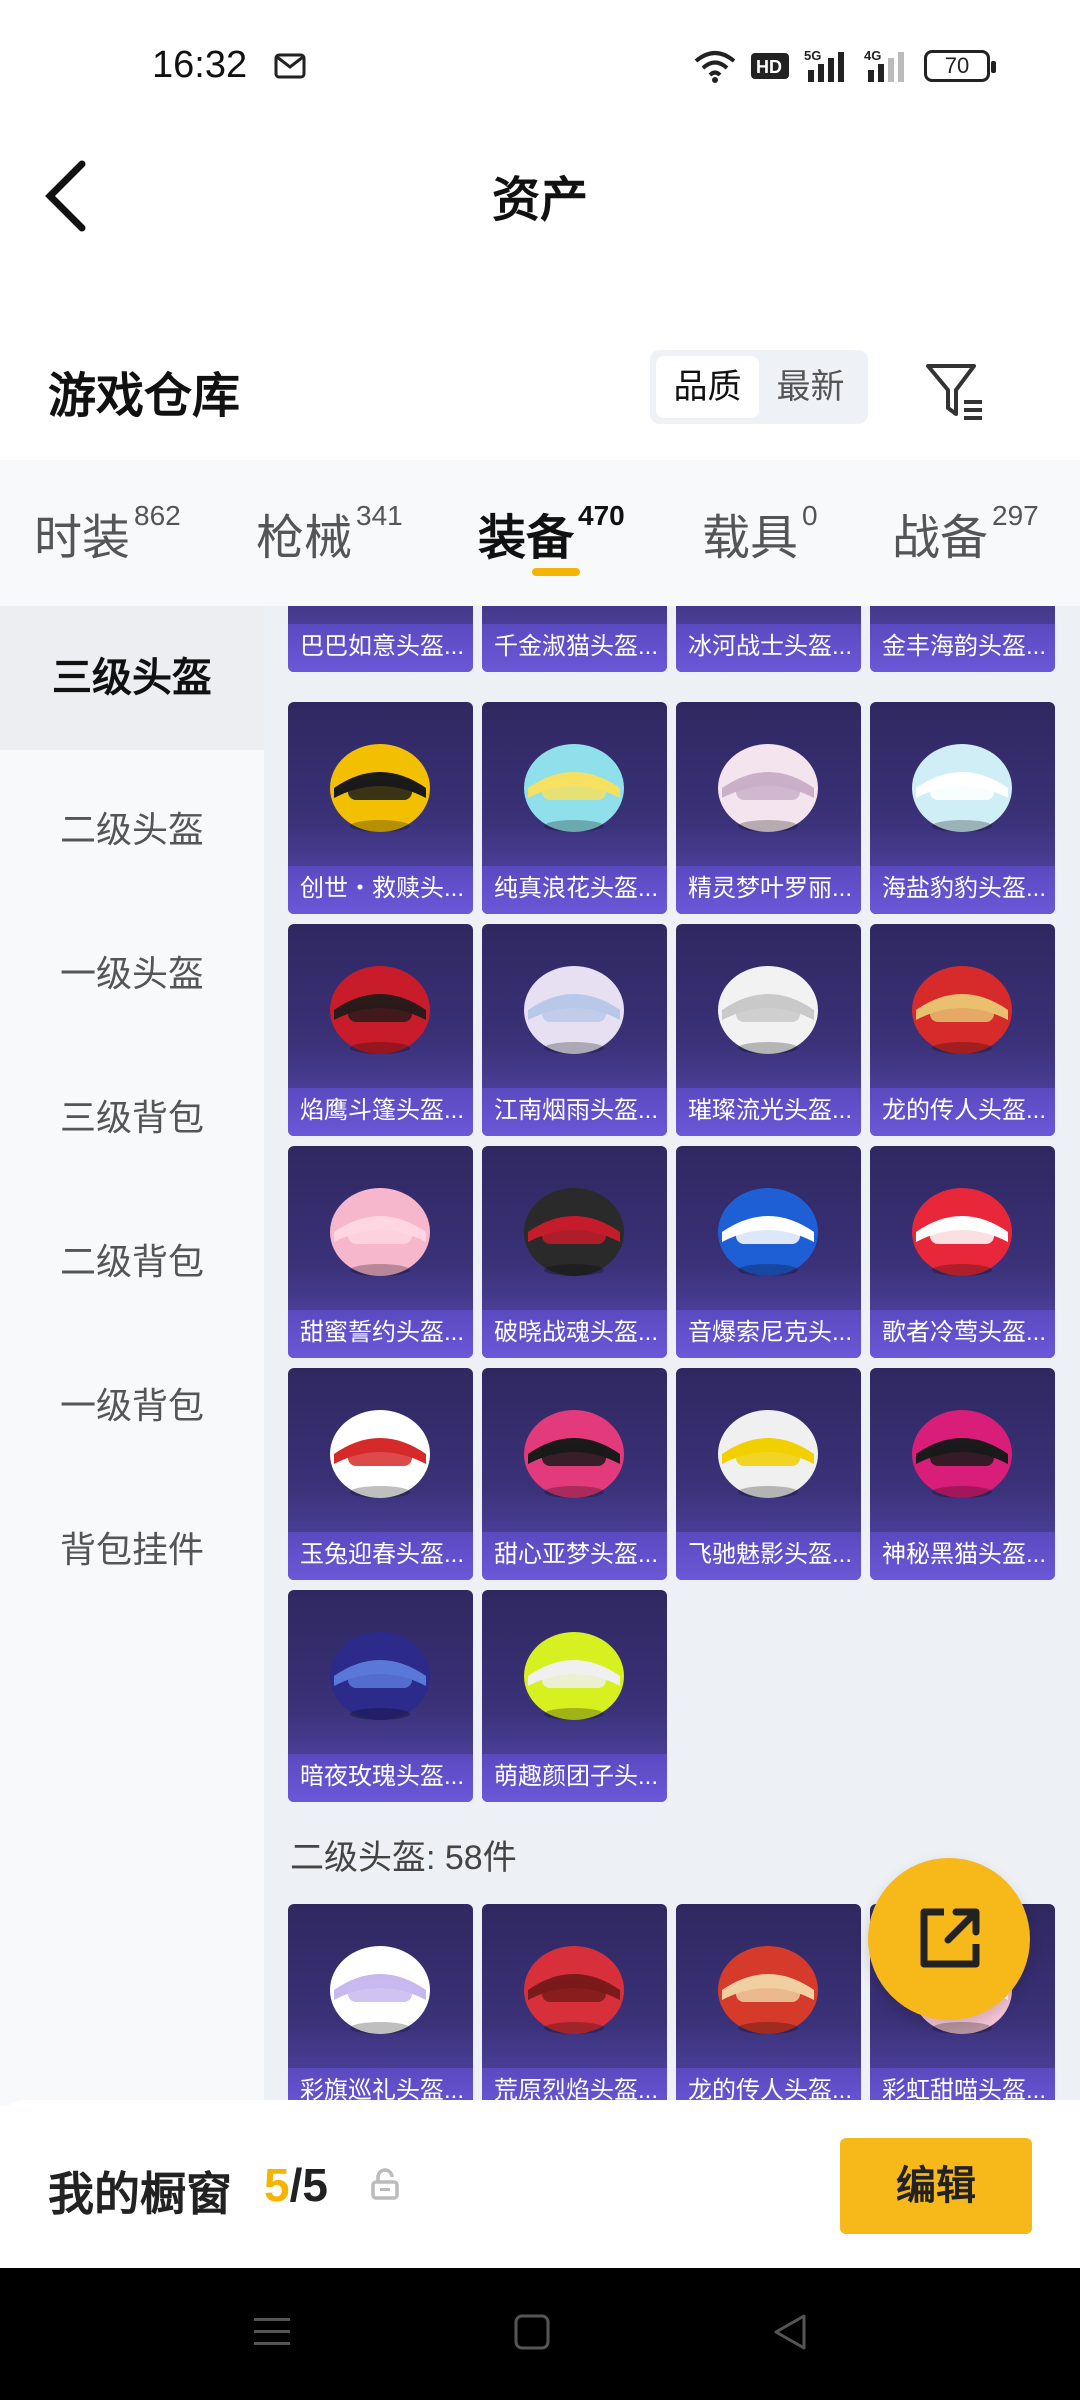 The width and height of the screenshot is (1080, 2400). Describe the element at coordinates (82, 538) in the screenshot. I see `tab-label: 时装` at that location.